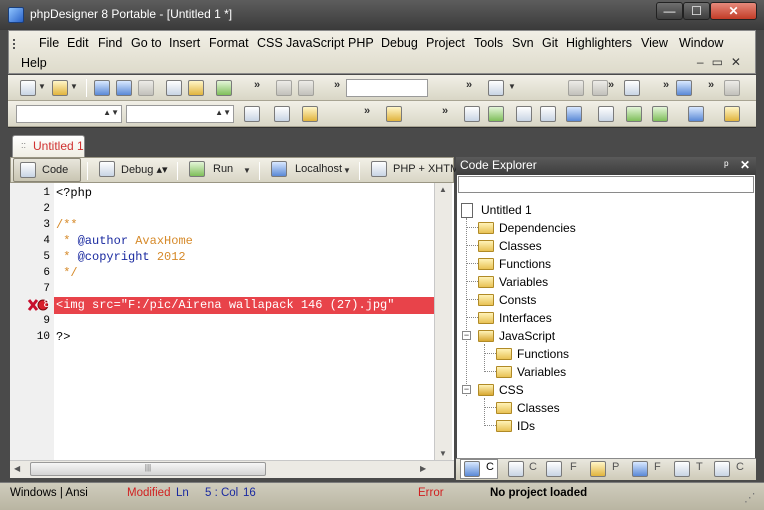  Describe the element at coordinates (180, 114) in the screenshot. I see `toolbar-combo-3: ▲▼` at that location.